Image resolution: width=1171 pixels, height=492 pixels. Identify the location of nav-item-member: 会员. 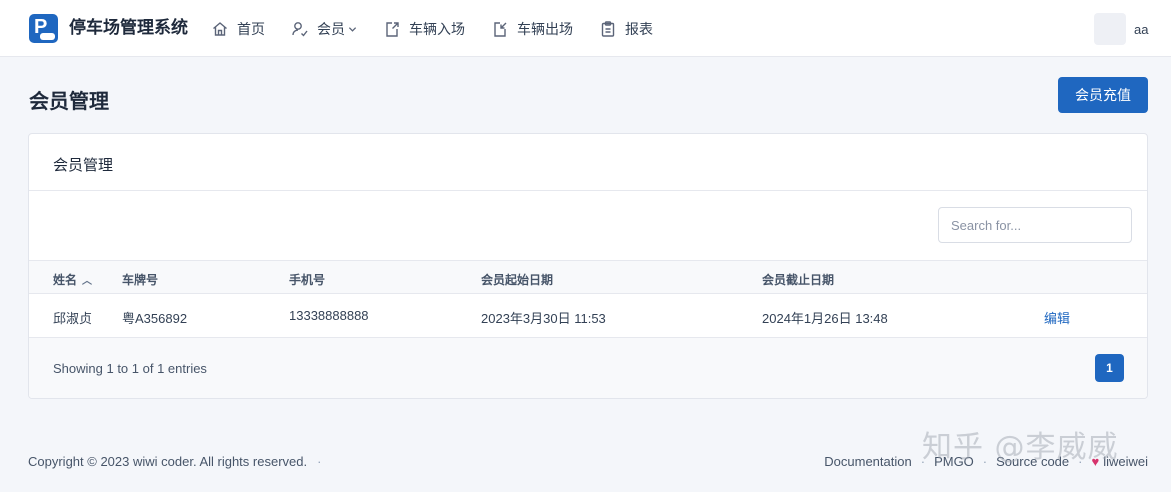
(324, 29).